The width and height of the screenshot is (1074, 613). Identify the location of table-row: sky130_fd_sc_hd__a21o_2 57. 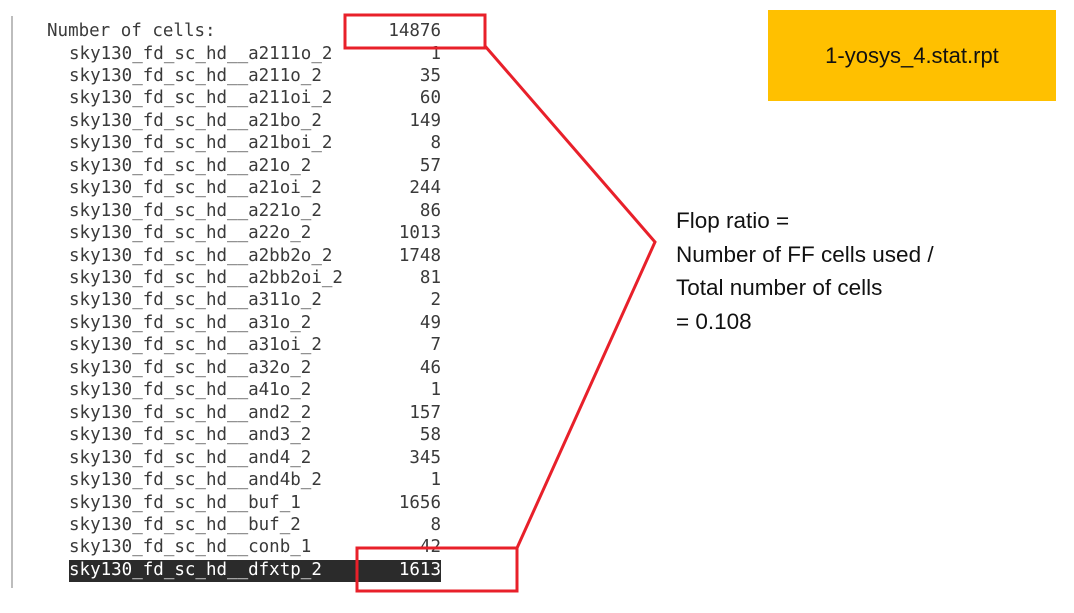
(255, 166).